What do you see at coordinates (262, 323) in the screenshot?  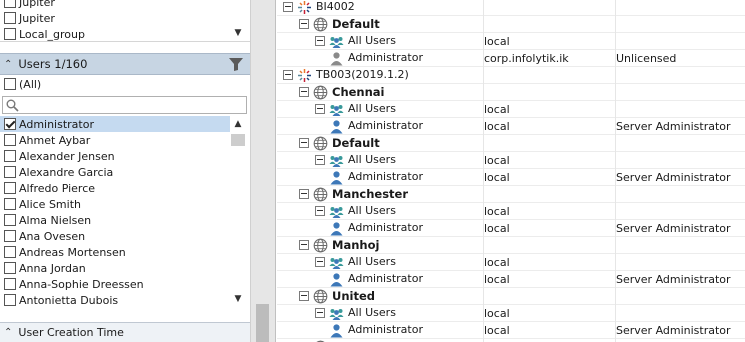 I see `splitter-thumb` at bounding box center [262, 323].